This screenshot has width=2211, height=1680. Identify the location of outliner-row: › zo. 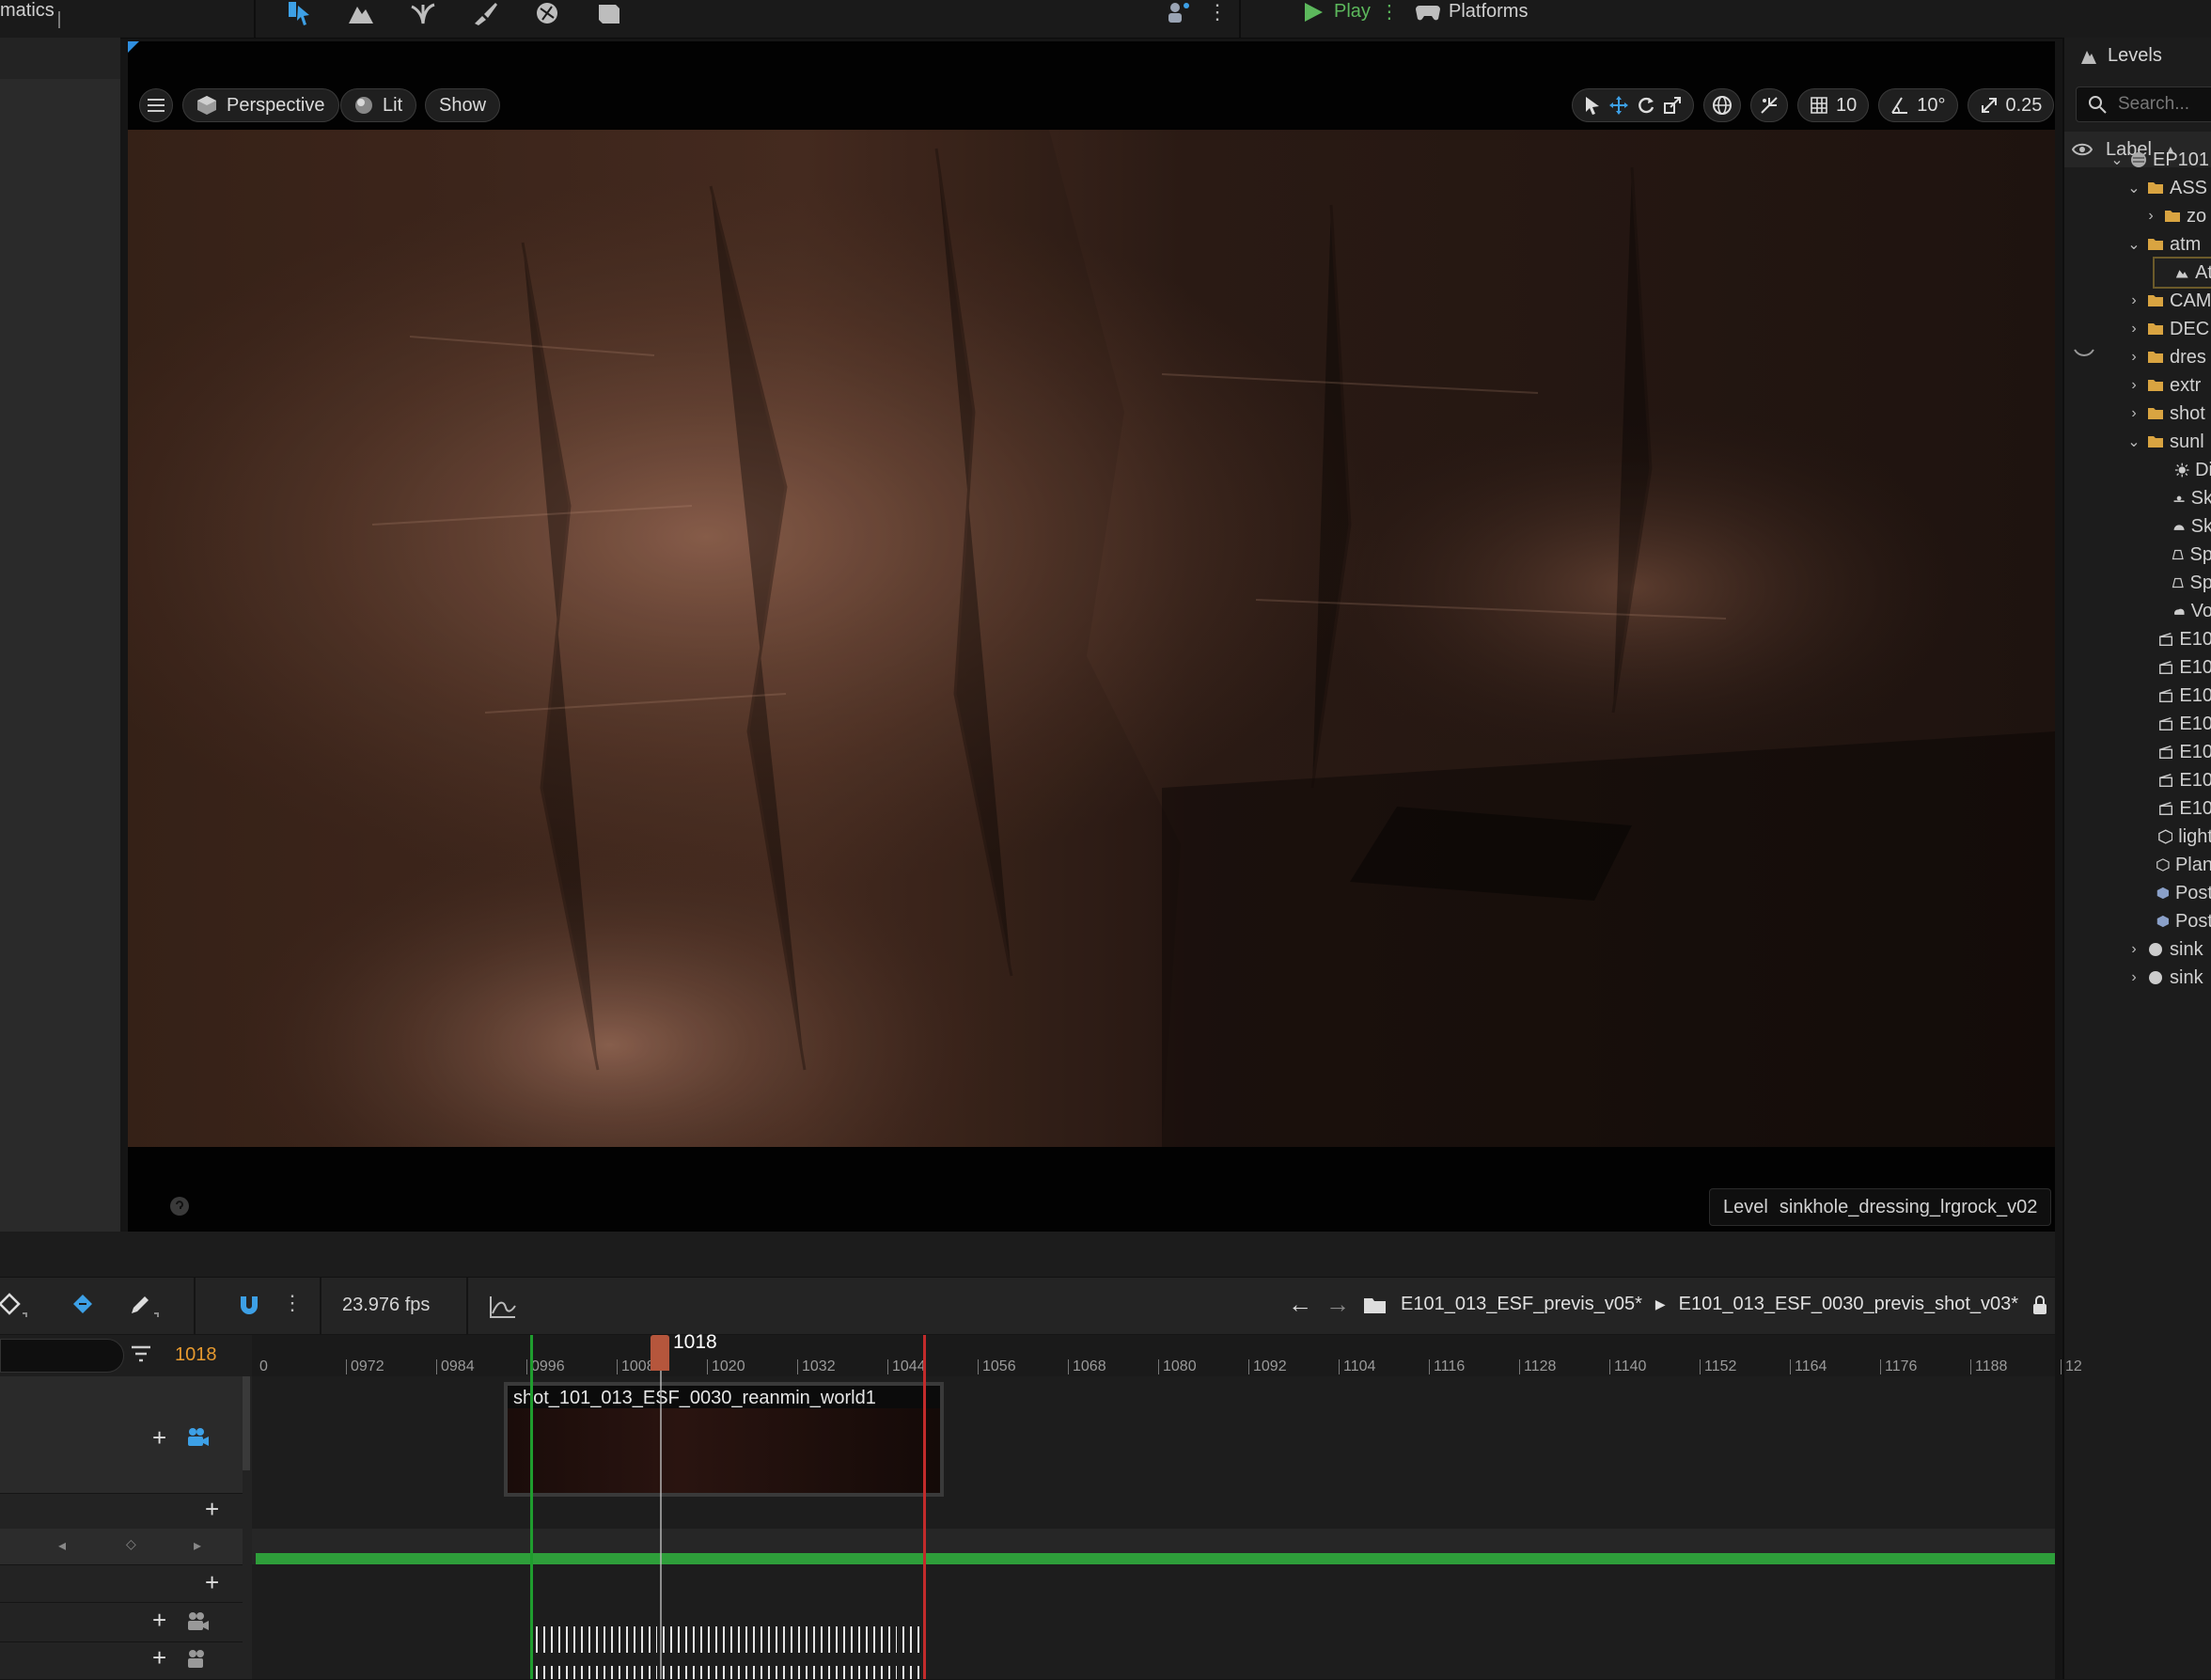
(2177, 216).